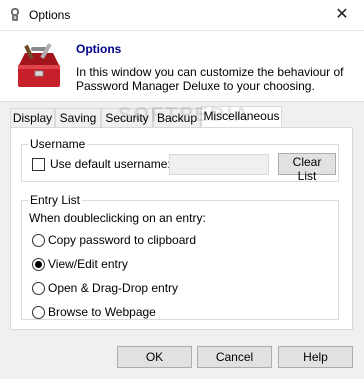 This screenshot has height=379, width=364. I want to click on radio-open-drag-drop, so click(38, 288).